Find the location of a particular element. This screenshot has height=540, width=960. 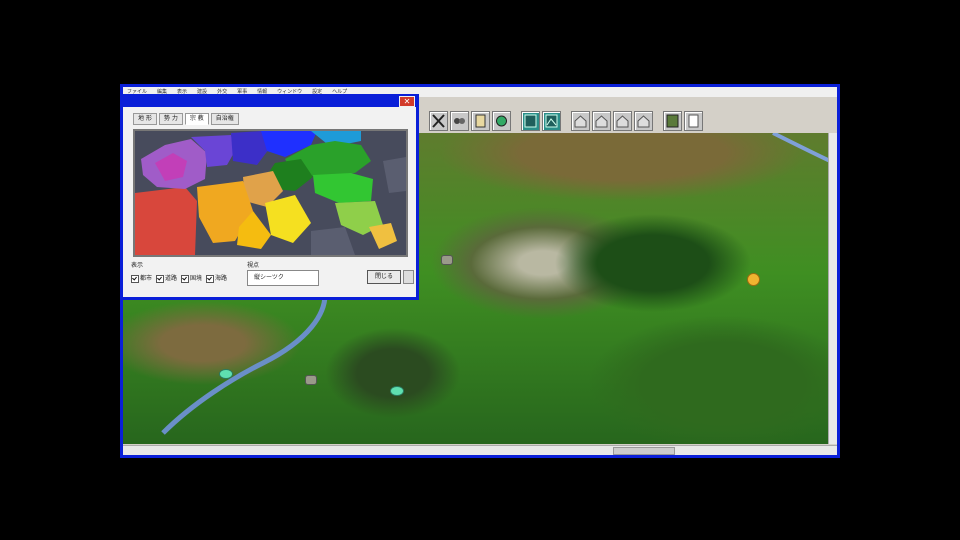

checkbox-label: 国境 is located at coordinates (196, 278).